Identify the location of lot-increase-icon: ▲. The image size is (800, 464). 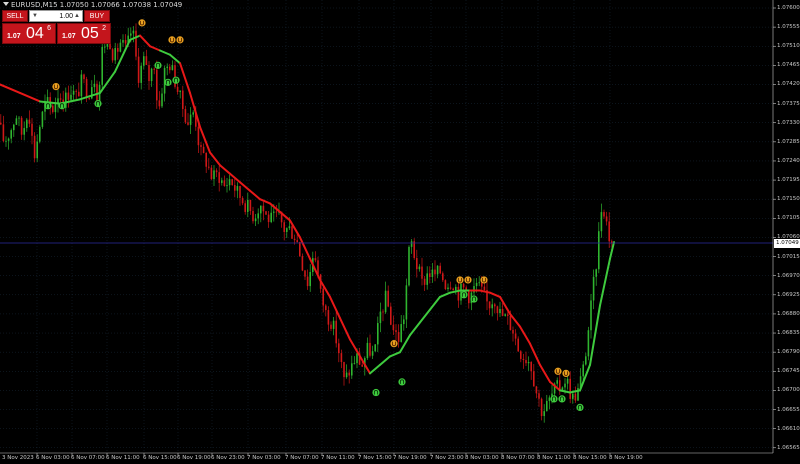
(77, 16).